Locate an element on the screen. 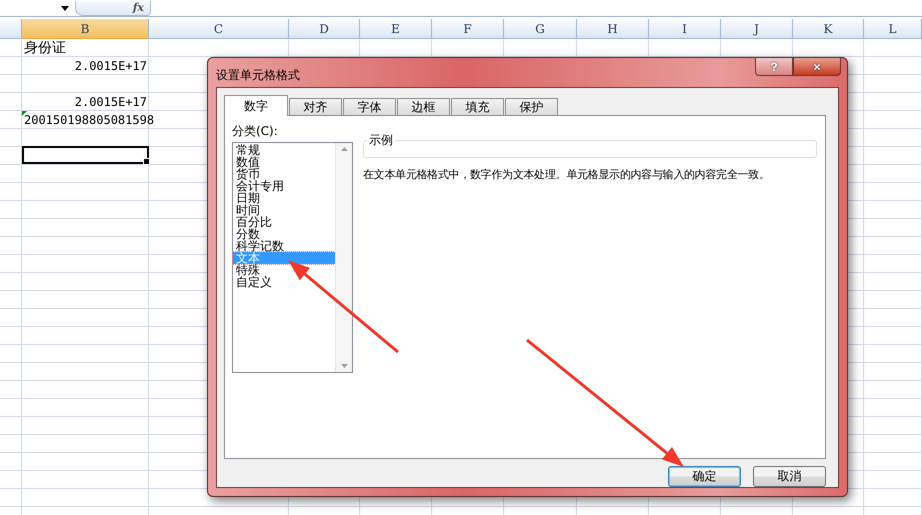 The width and height of the screenshot is (922, 515). list-item: 自定义 is located at coordinates (284, 282).